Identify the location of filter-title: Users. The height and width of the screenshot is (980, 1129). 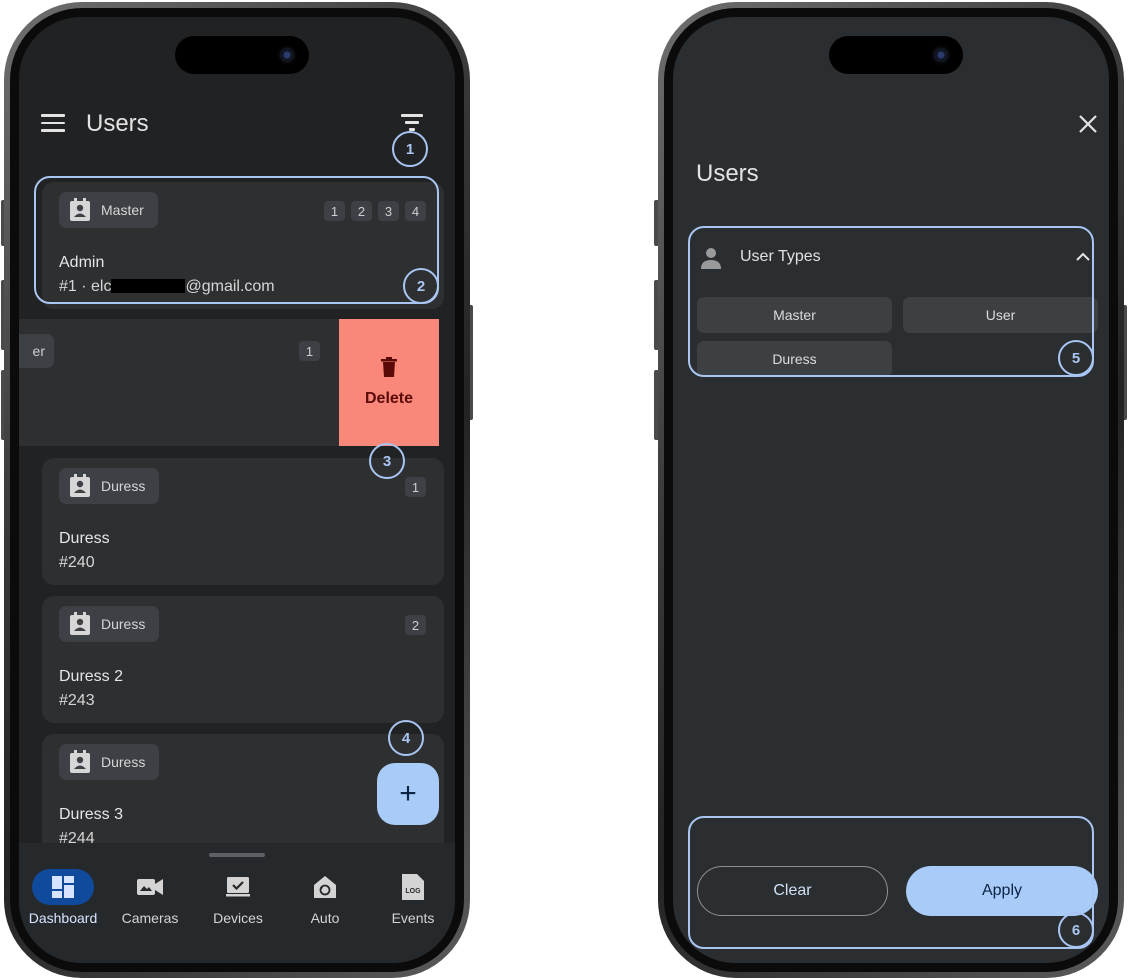
(727, 173).